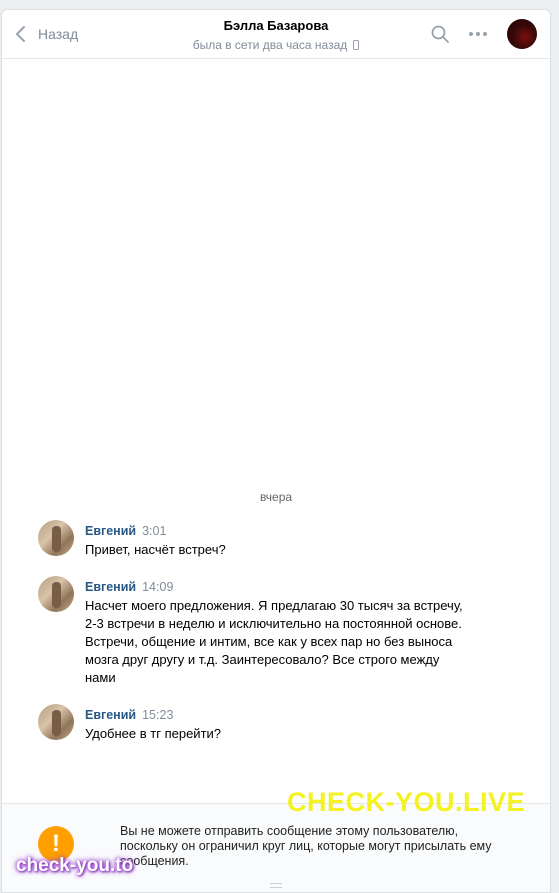  What do you see at coordinates (153, 733) in the screenshot?
I see `message-text: Удобнее в тг перейти?` at bounding box center [153, 733].